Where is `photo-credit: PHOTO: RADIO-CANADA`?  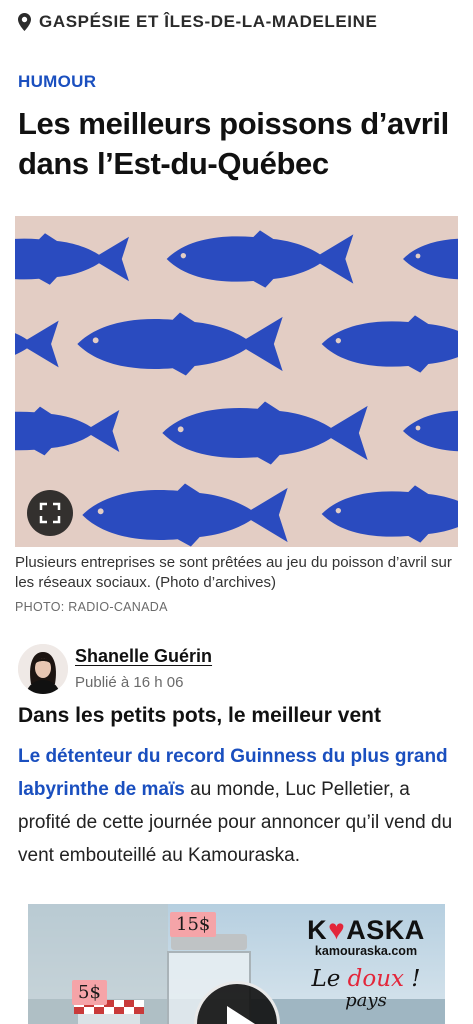
photo-credit: PHOTO: RADIO-CANADA is located at coordinates (91, 607).